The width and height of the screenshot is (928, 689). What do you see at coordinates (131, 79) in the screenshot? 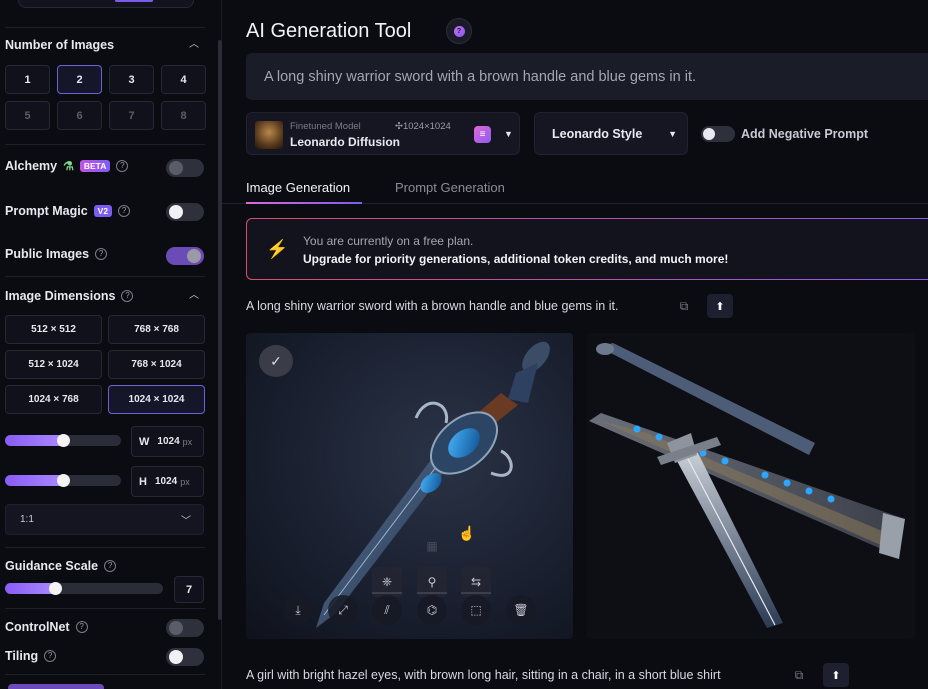
I see `num-images-option-3: 3` at bounding box center [131, 79].